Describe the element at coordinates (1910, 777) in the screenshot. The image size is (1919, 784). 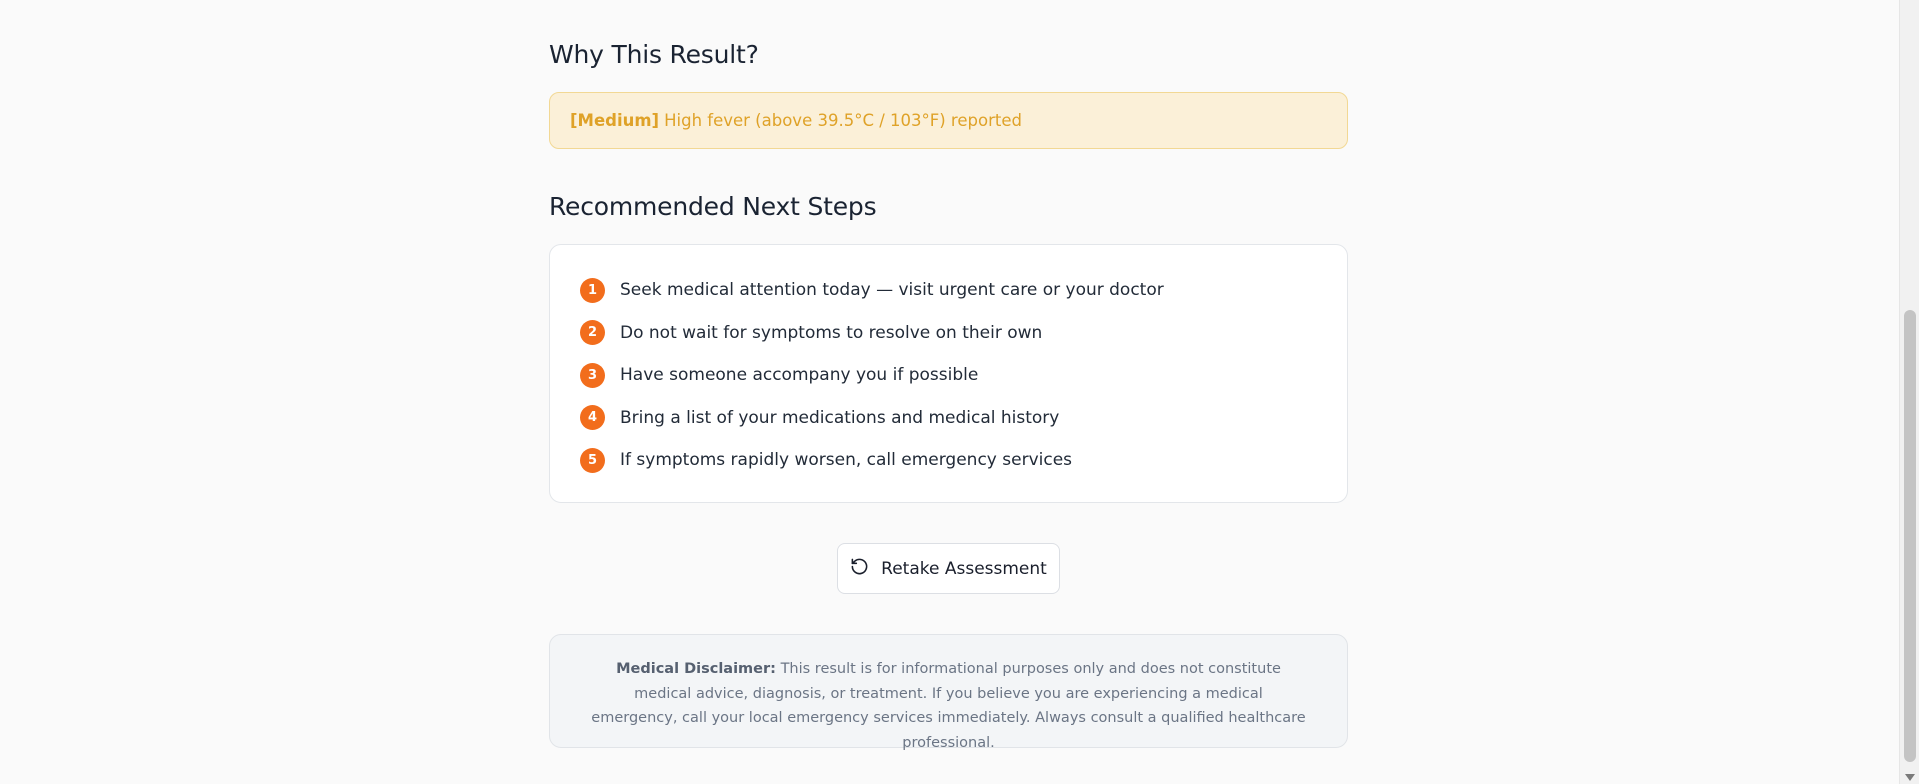
I see `scroll-down-arrow-icon` at that location.